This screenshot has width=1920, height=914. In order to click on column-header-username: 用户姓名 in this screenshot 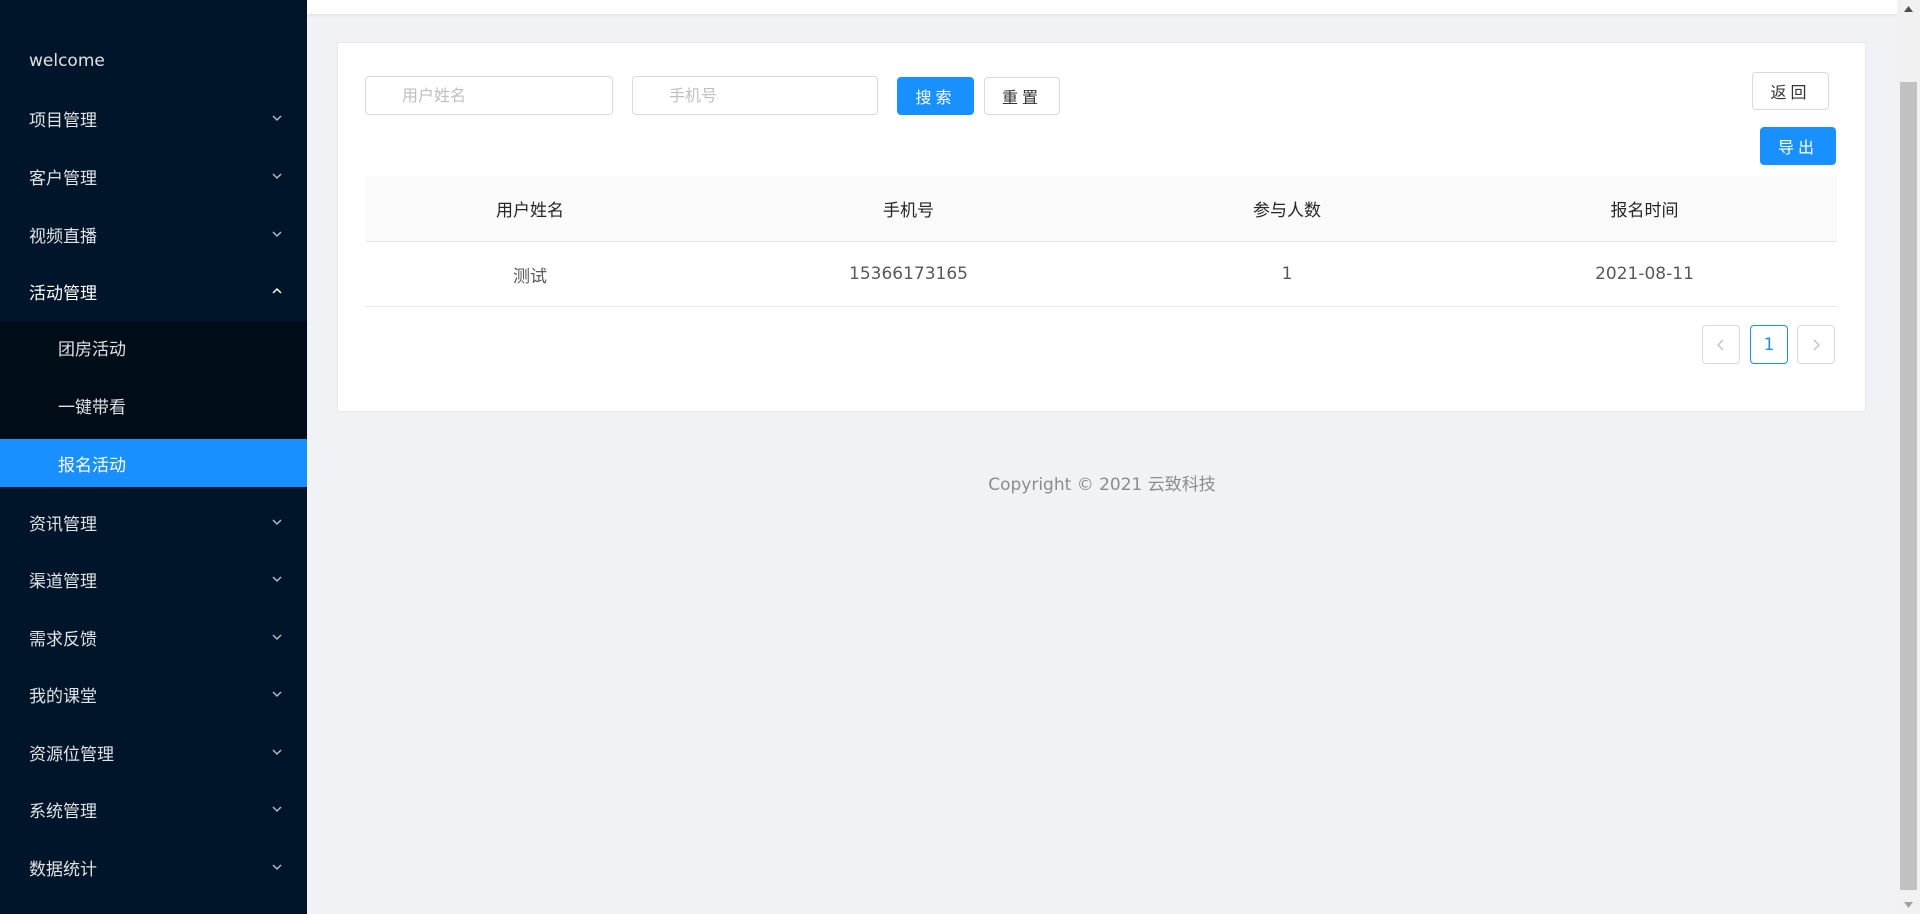, I will do `click(530, 211)`.